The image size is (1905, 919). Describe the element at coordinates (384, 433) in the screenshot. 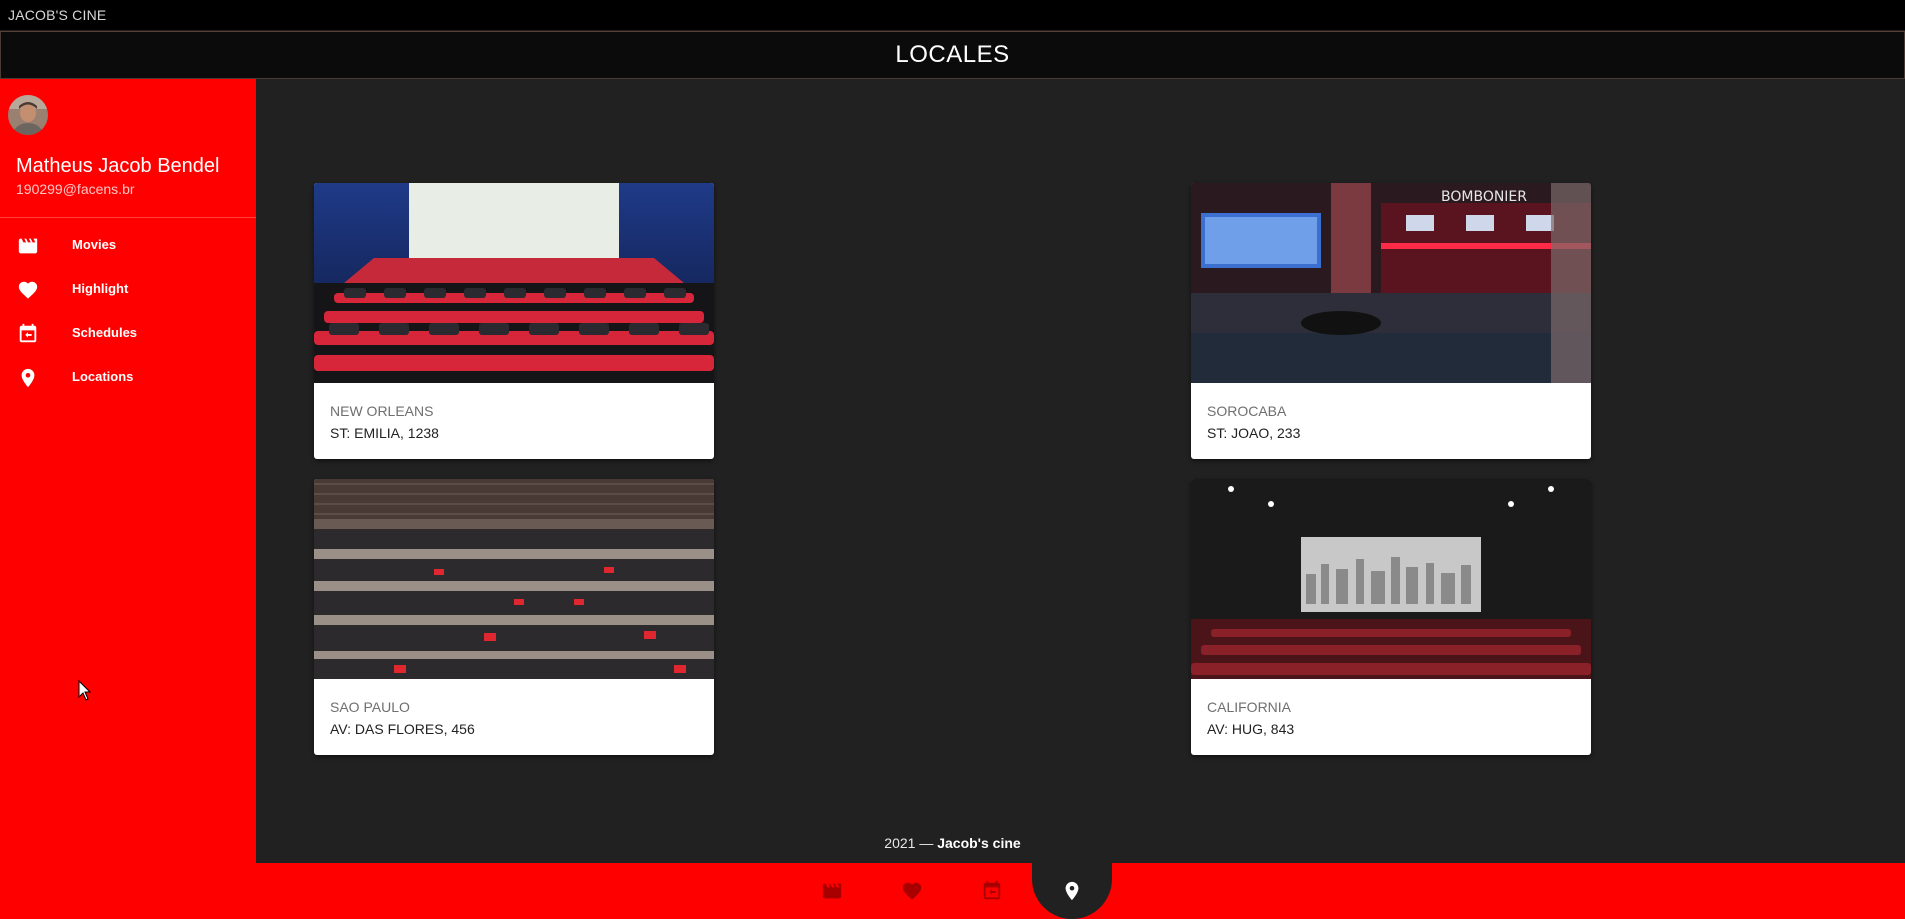

I see `location-address: ST: EMILIA, 1238` at that location.